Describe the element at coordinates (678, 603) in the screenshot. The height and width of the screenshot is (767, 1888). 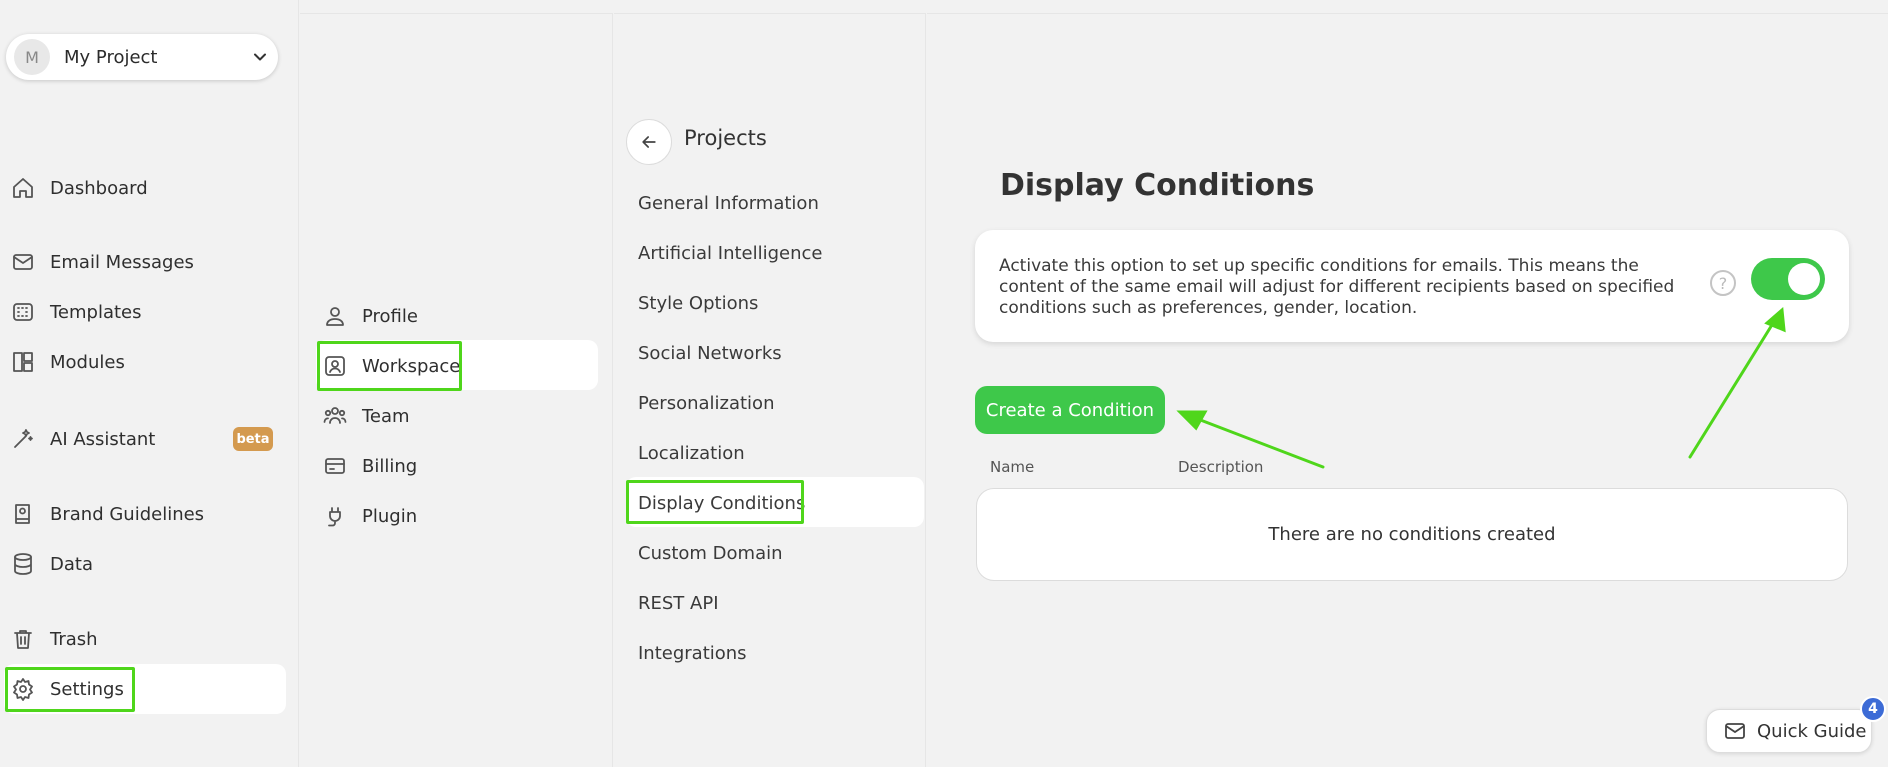
I see `menu-item-rest-api: REST API` at that location.